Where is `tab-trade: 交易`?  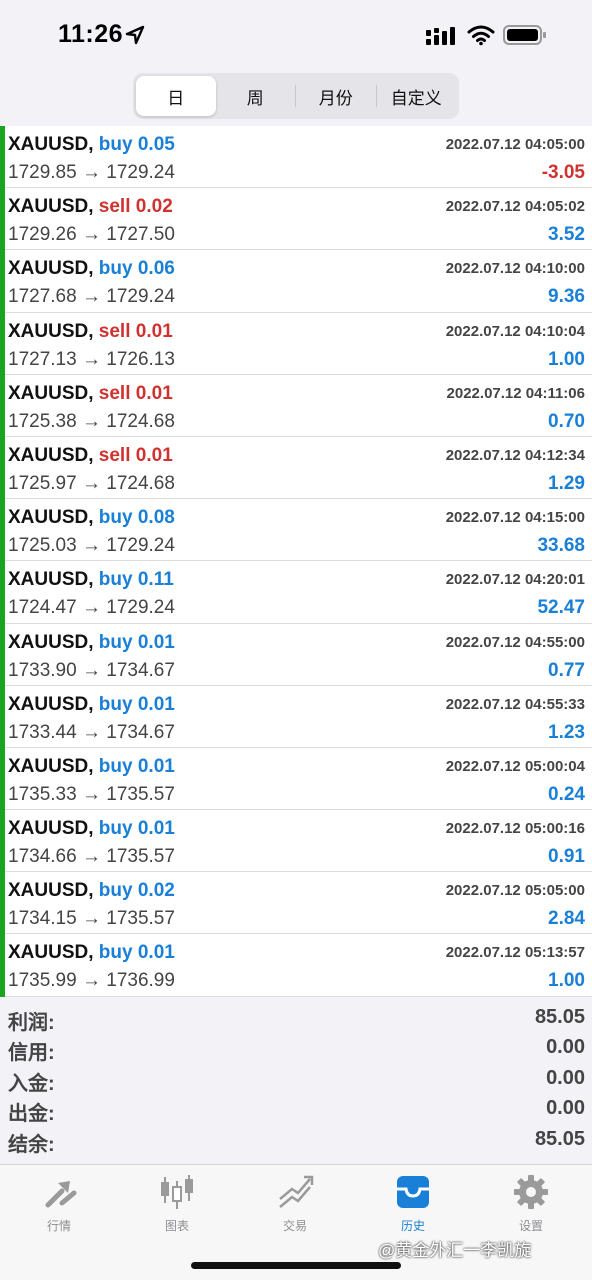 tab-trade: 交易 is located at coordinates (295, 1205).